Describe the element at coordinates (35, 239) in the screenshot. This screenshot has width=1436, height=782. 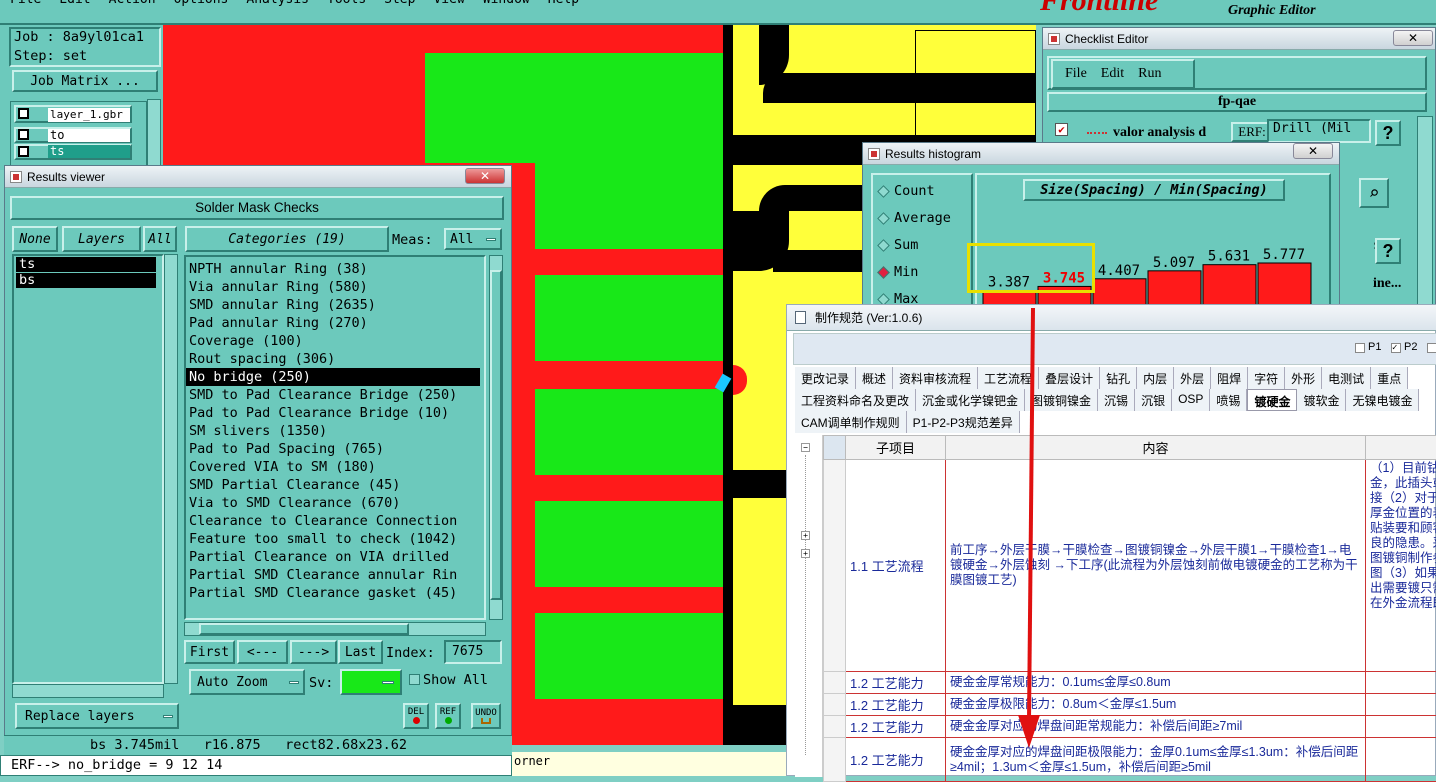
I see `none-button: None` at that location.